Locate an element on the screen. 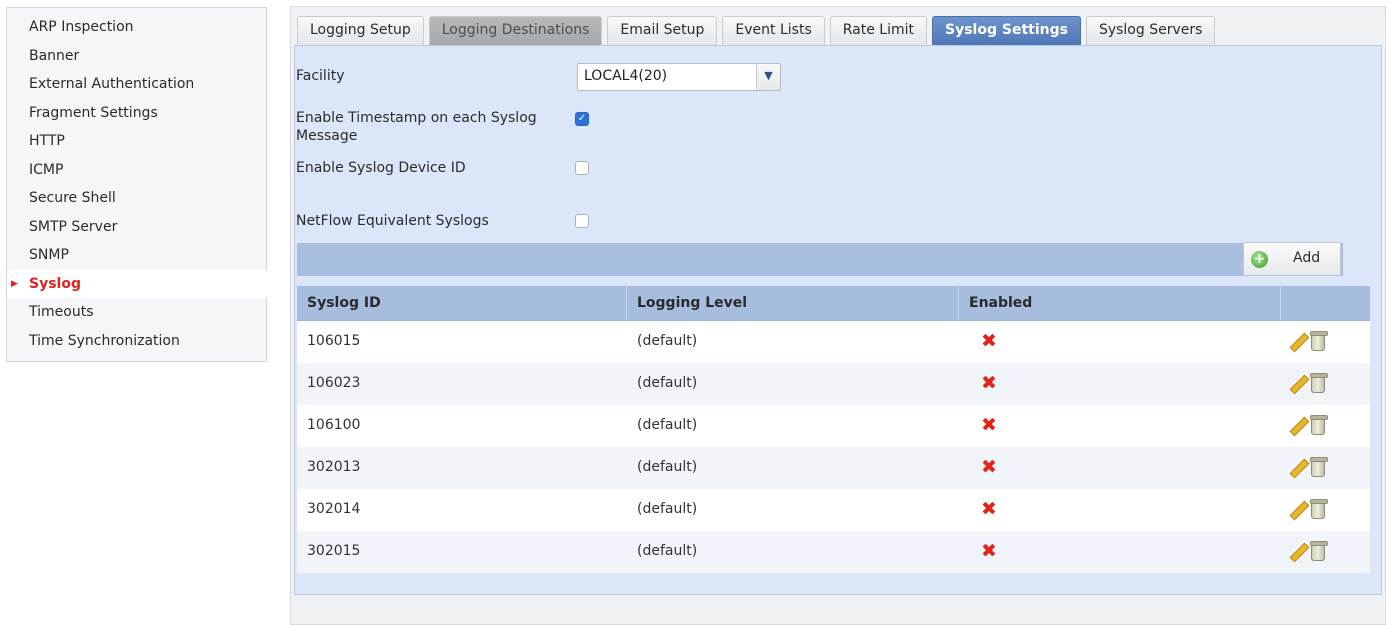  facility-label: Facility is located at coordinates (320, 76).